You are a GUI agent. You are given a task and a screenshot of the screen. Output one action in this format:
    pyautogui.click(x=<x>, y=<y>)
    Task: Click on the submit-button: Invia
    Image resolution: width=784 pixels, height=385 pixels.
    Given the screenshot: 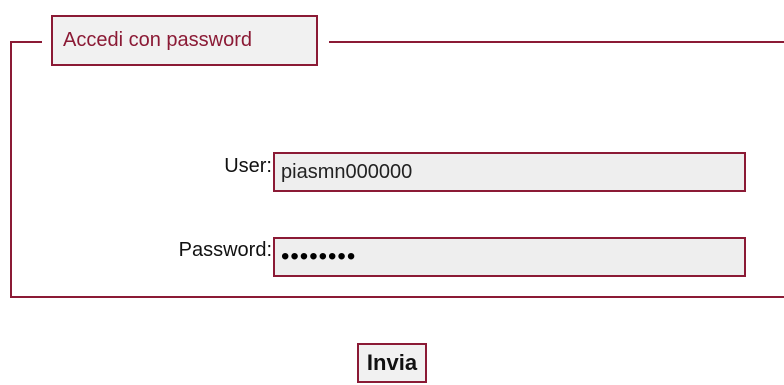 What is the action you would take?
    pyautogui.click(x=392, y=363)
    